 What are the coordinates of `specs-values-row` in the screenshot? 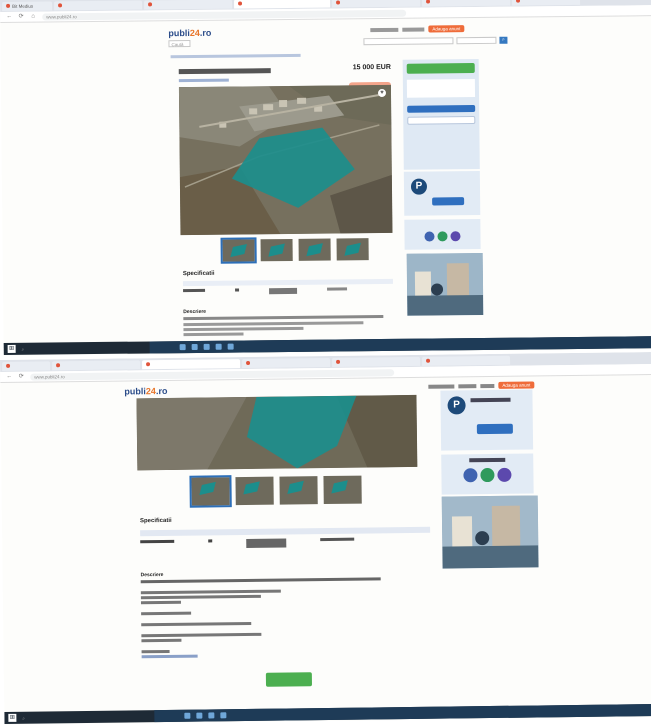 It's located at (288, 289).